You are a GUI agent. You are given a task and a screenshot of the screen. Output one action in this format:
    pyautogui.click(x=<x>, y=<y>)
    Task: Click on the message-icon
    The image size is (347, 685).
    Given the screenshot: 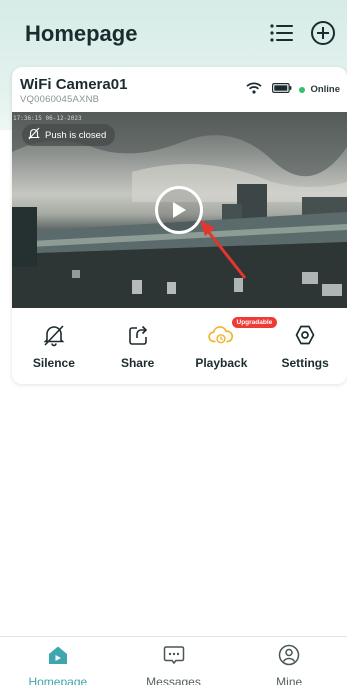 What is the action you would take?
    pyautogui.click(x=174, y=657)
    